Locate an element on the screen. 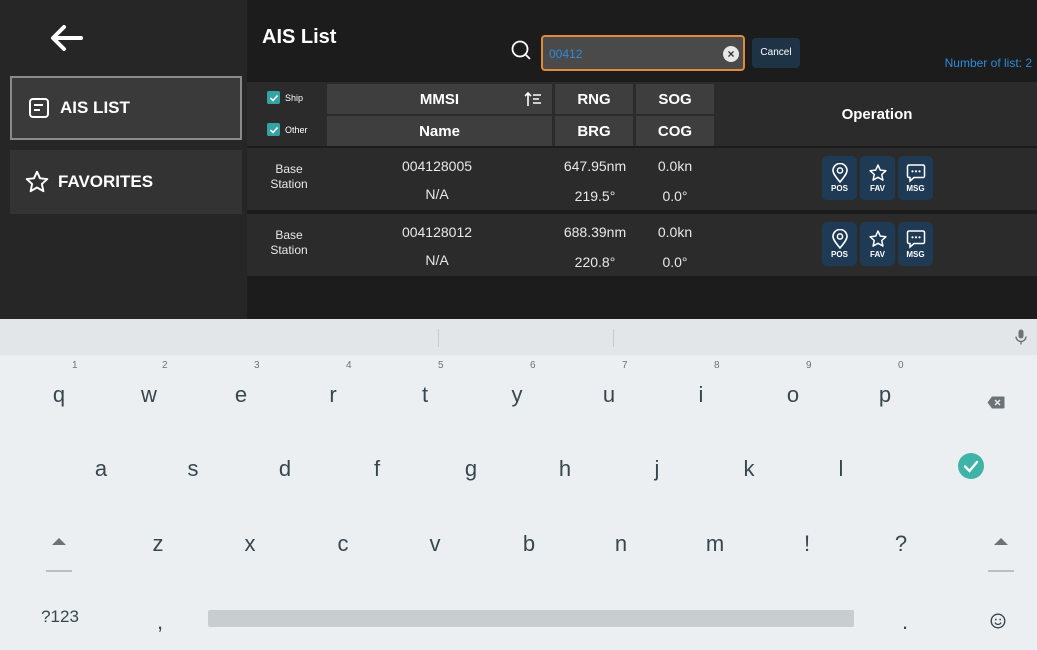 The height and width of the screenshot is (650, 1037). key-l: l is located at coordinates (841, 469).